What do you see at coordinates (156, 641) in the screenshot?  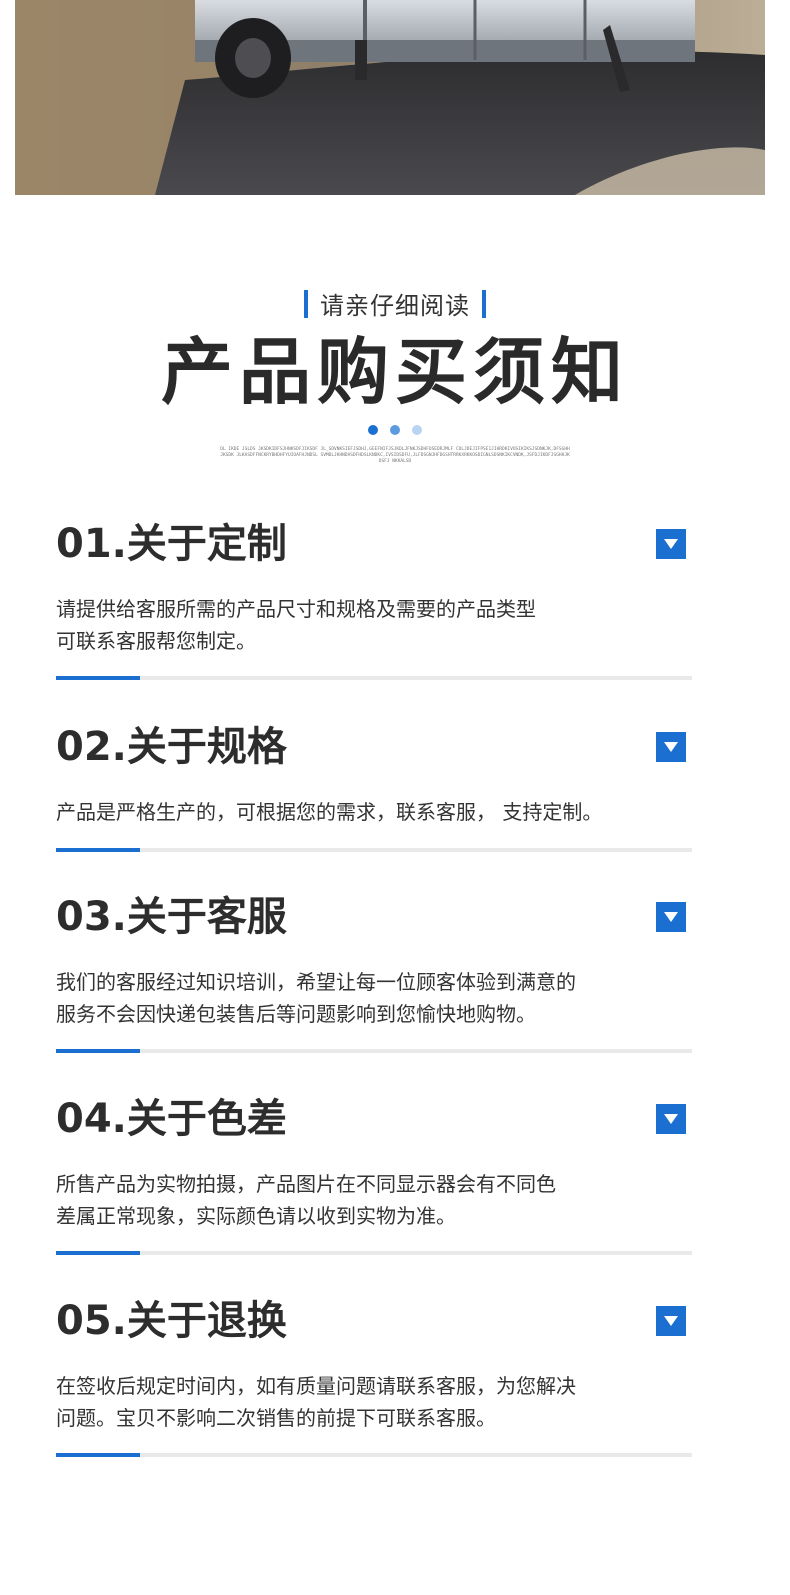 I see `section-line: 可联系客服帮您制定。` at bounding box center [156, 641].